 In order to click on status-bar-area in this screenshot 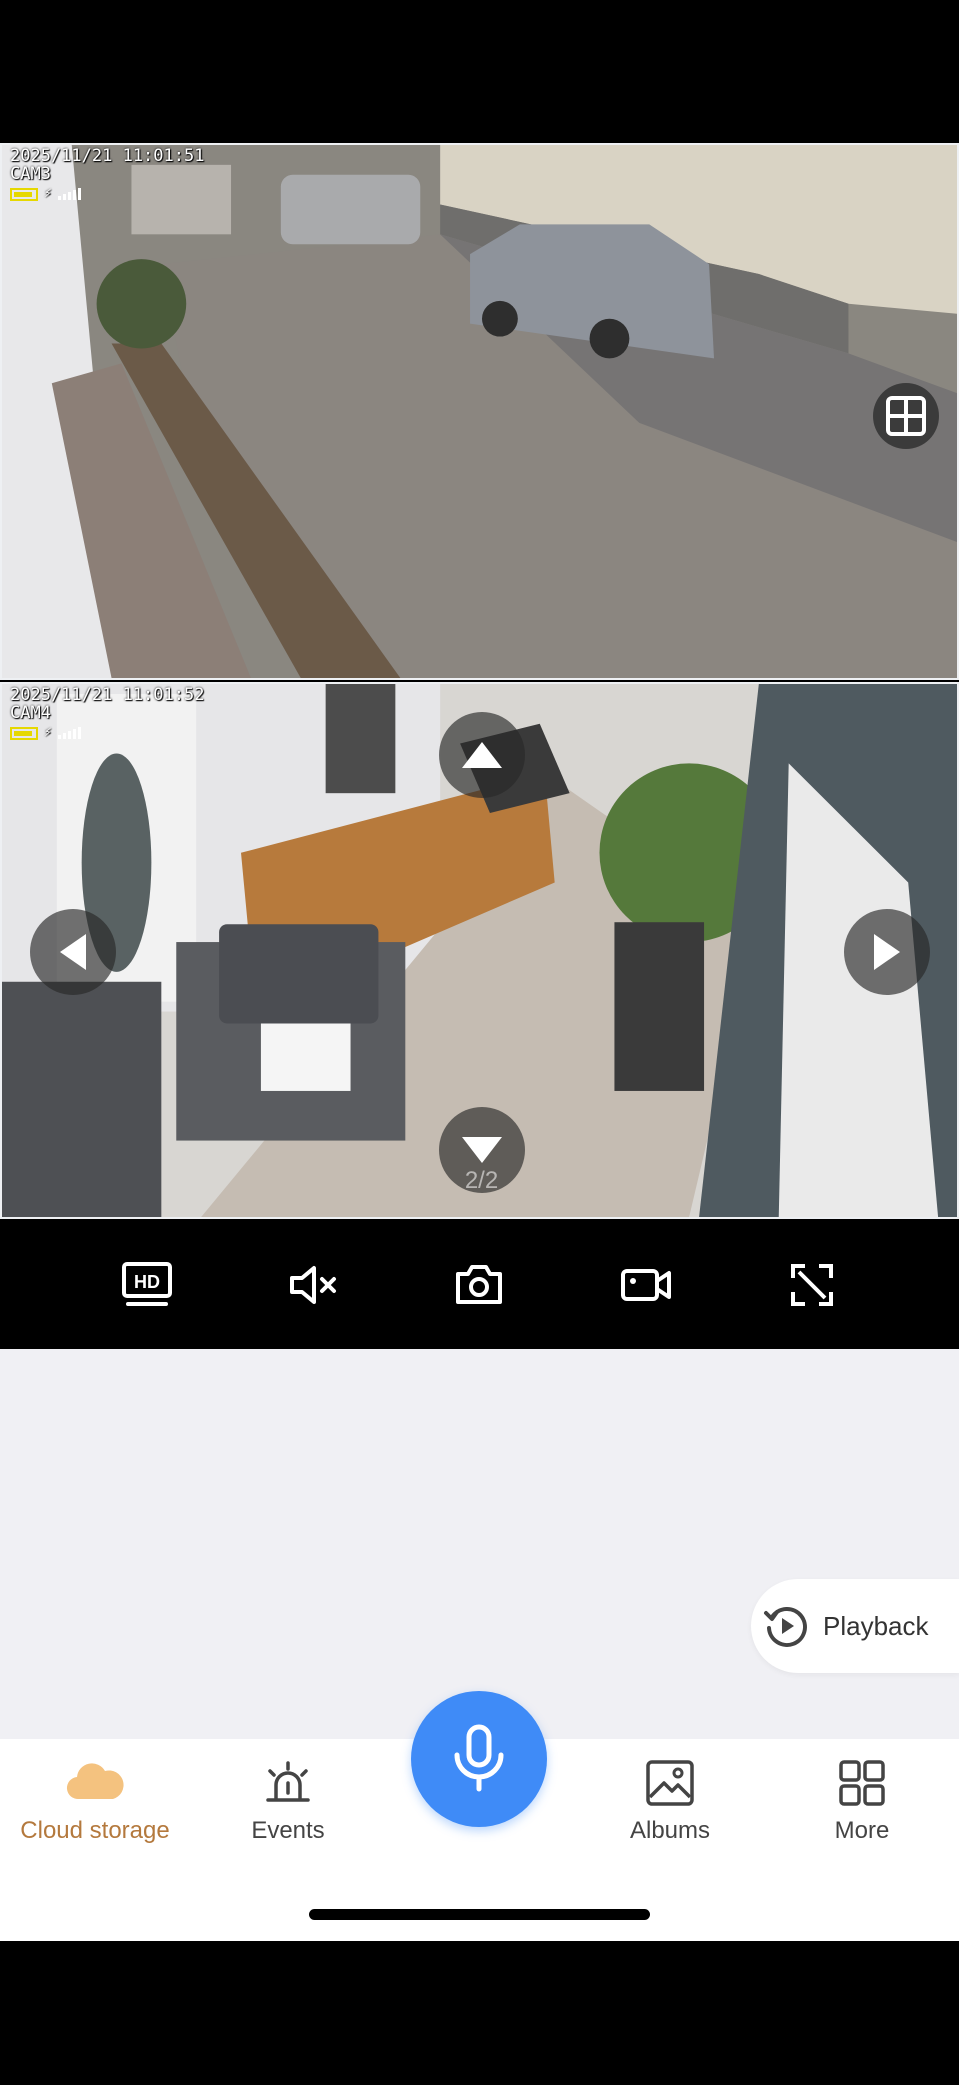, I will do `click(479, 71)`.